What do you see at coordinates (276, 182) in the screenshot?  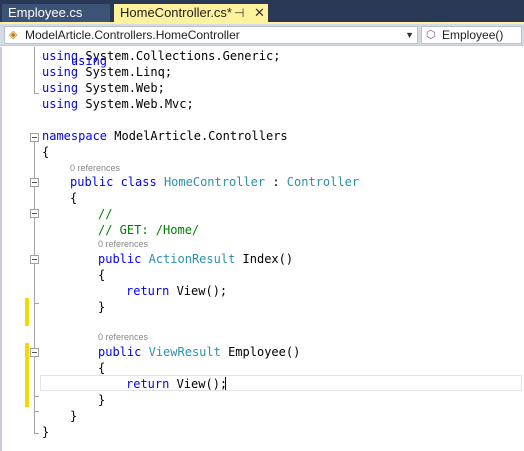 I see `code-text: :` at bounding box center [276, 182].